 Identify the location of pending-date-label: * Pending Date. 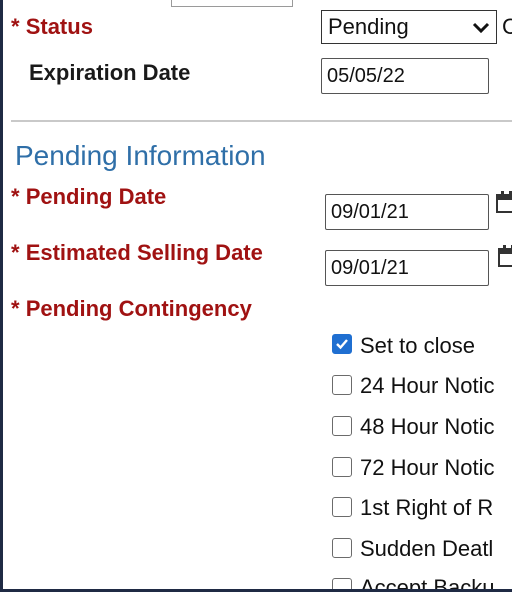
(88, 197).